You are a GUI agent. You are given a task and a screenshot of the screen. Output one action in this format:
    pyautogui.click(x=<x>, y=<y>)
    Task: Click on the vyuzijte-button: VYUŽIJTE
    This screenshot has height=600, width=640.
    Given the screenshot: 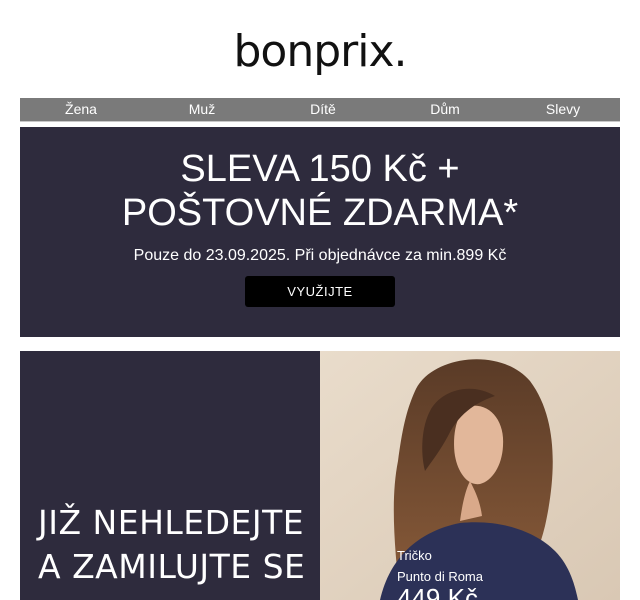 What is the action you would take?
    pyautogui.click(x=320, y=291)
    